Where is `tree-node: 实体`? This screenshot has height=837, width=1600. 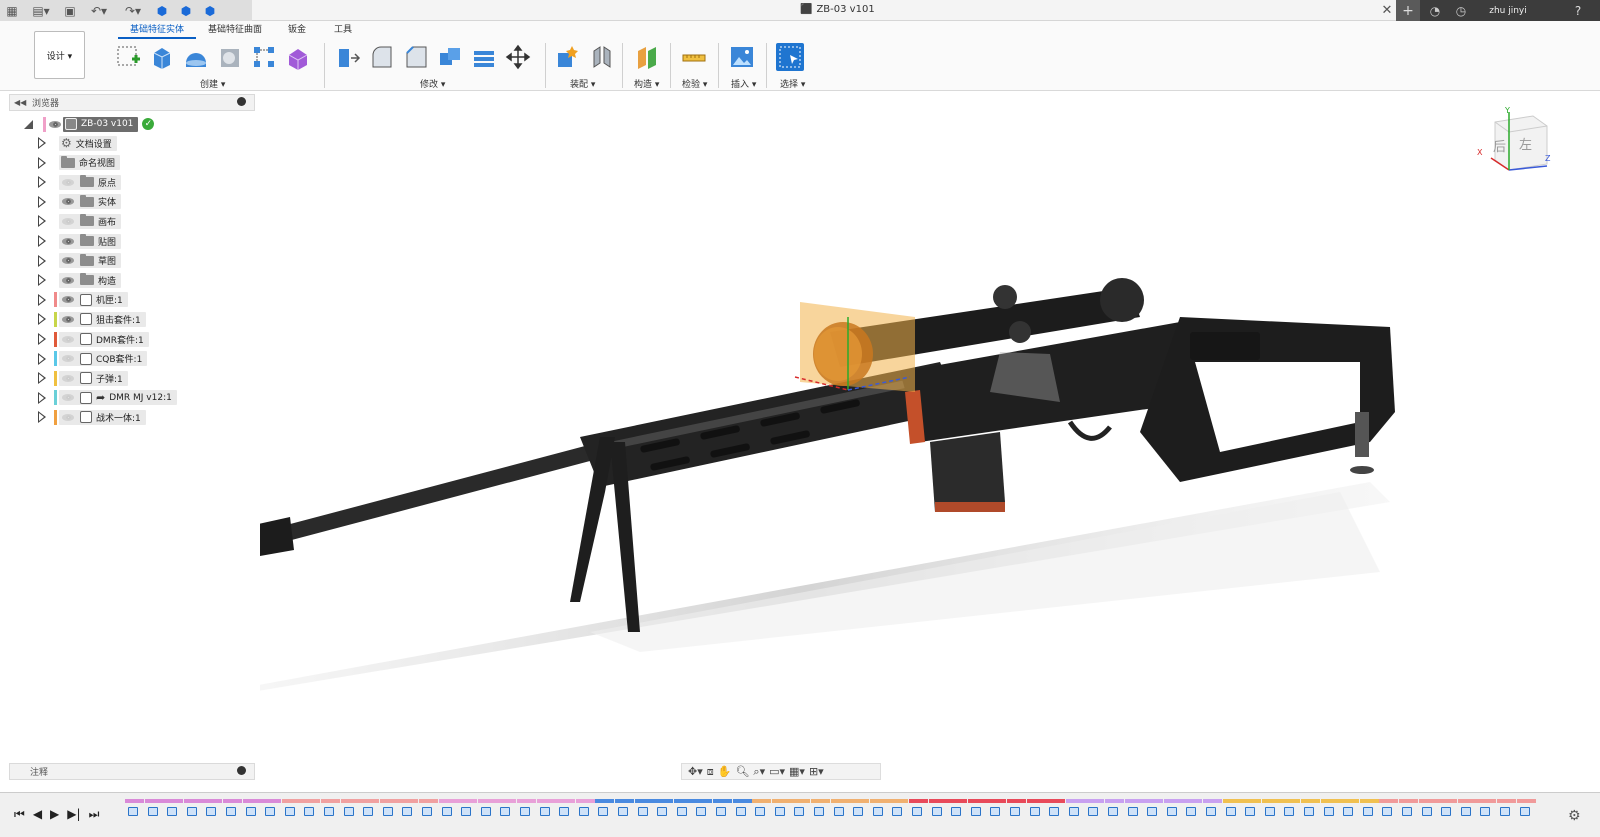
tree-node: 实体 is located at coordinates (90, 202).